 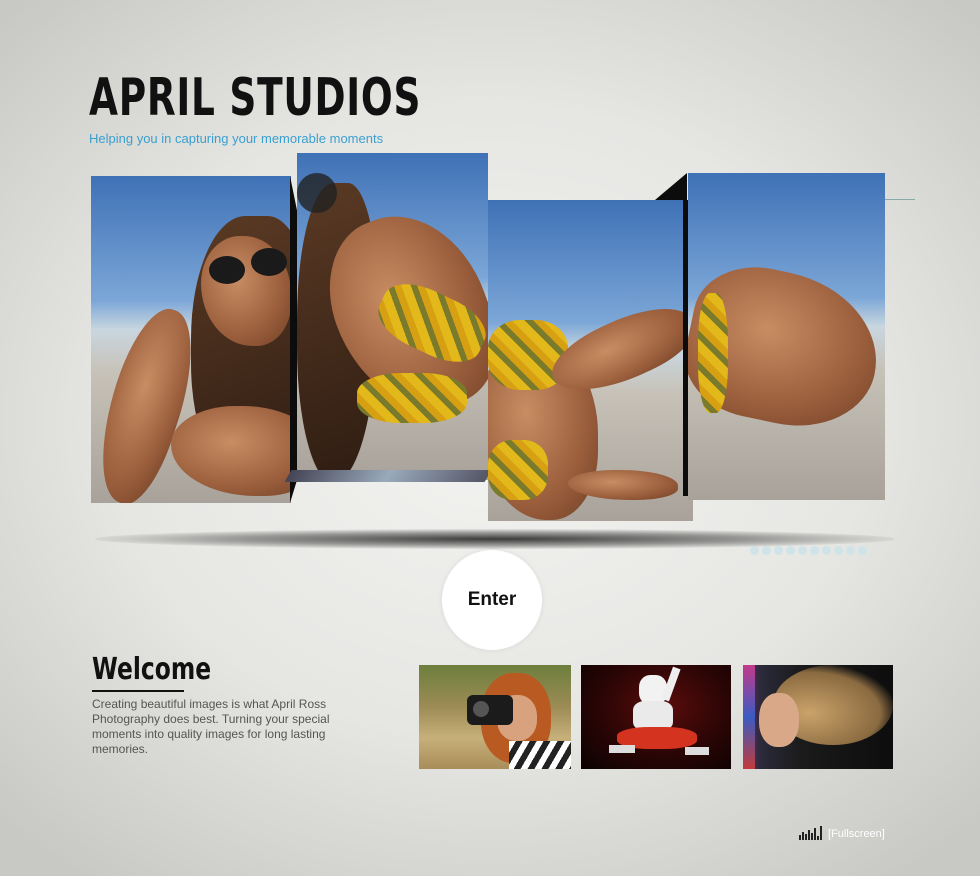 I want to click on thumb-dancer, so click(x=656, y=717).